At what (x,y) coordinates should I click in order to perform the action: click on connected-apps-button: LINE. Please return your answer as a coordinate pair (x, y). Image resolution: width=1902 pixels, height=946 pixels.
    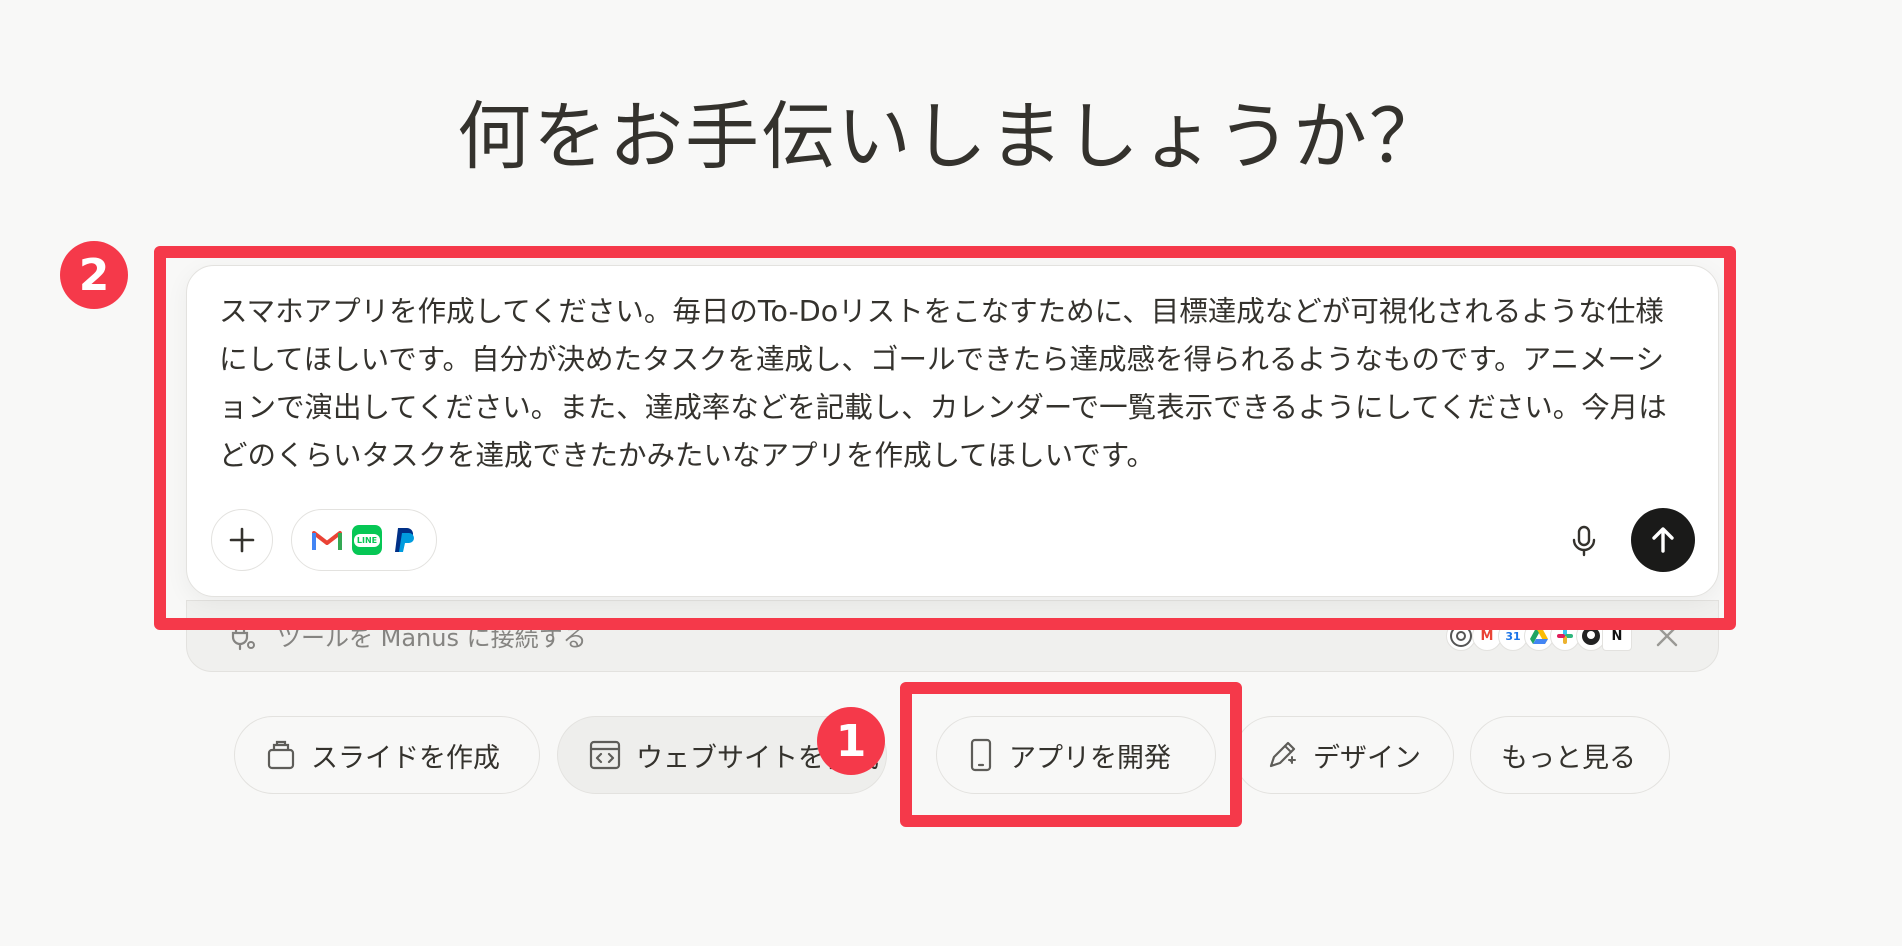
    Looking at the image, I should click on (364, 540).